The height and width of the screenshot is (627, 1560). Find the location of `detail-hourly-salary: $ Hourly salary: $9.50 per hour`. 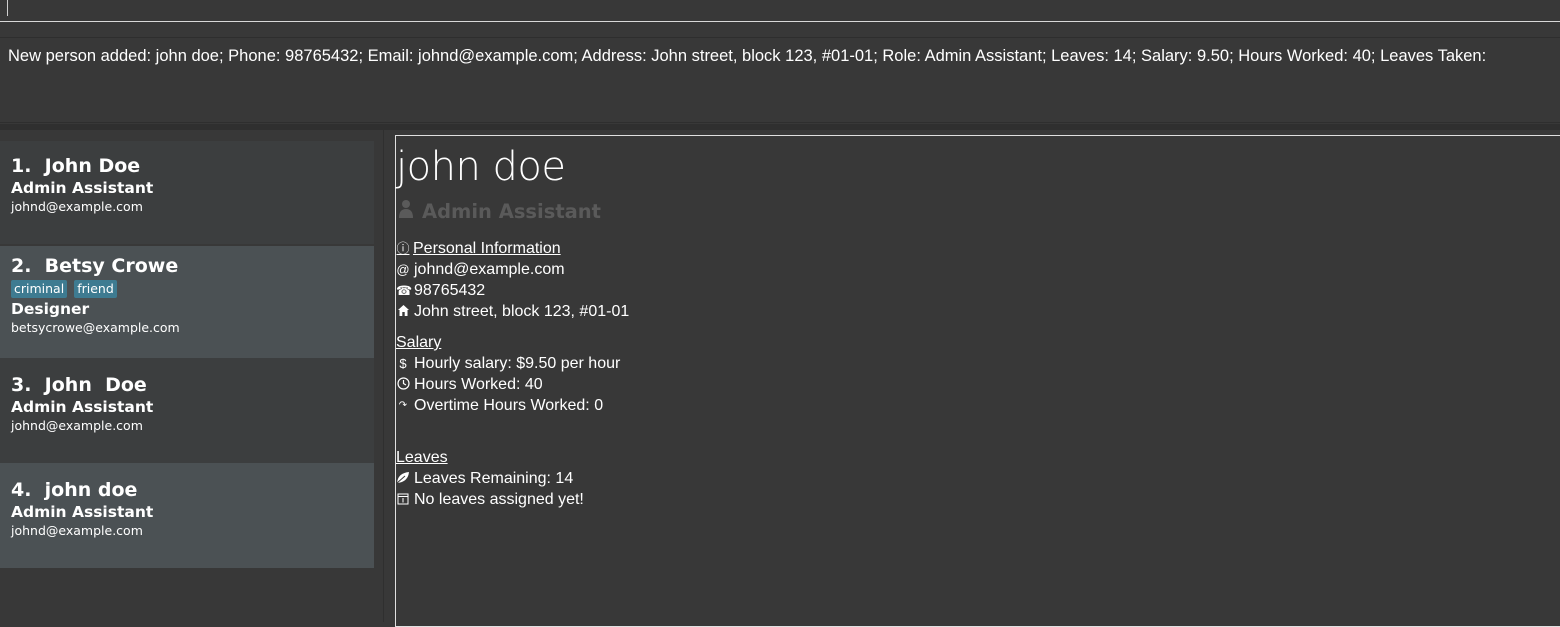

detail-hourly-salary: $ Hourly salary: $9.50 per hour is located at coordinates (508, 364).